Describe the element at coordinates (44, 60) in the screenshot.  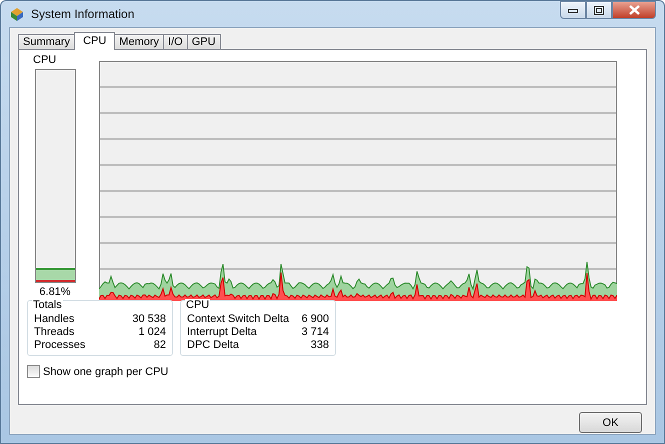
I see `cpu-label: CPU` at that location.